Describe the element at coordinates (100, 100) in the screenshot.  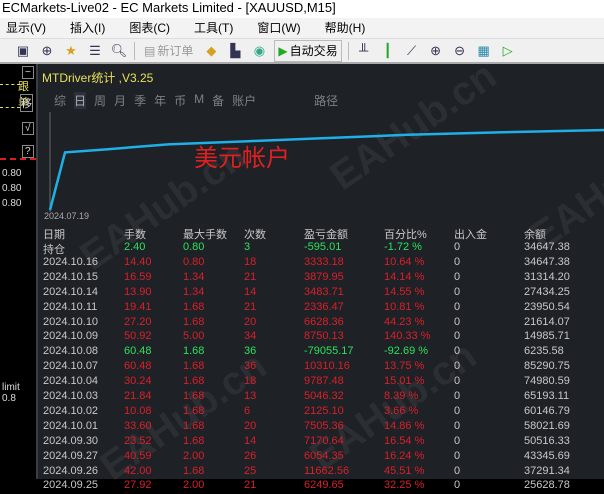
I see `tab-2: 周` at that location.